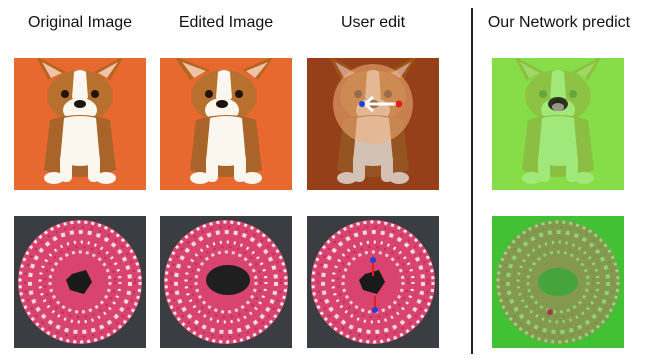  I want to click on donut-edited-image, so click(226, 282).